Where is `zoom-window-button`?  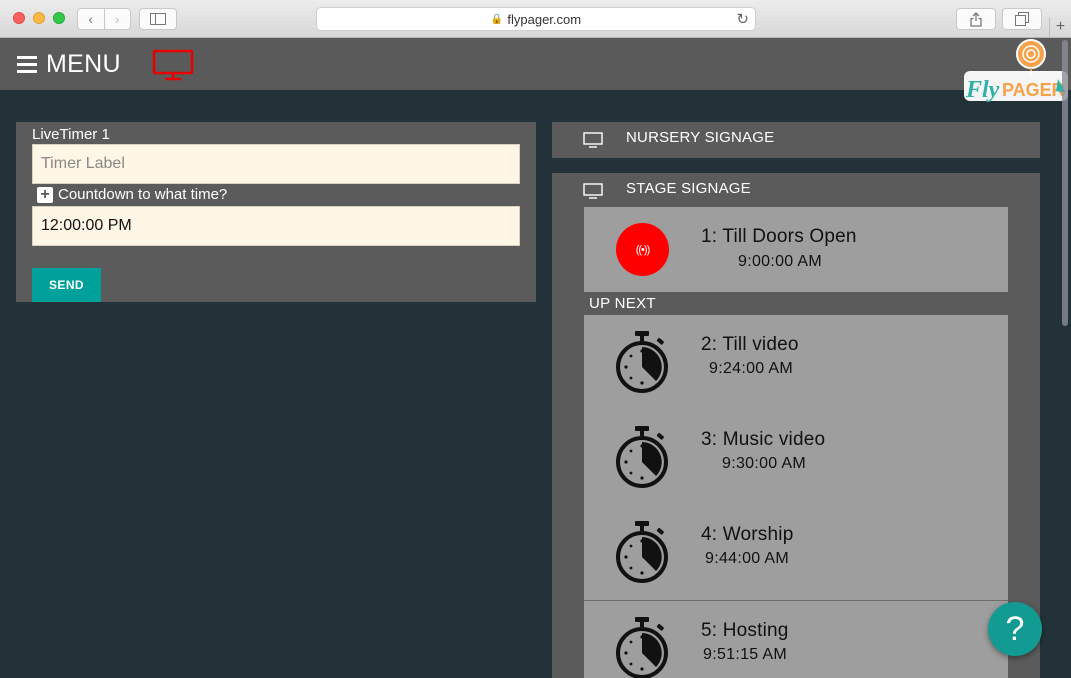 zoom-window-button is located at coordinates (59, 18).